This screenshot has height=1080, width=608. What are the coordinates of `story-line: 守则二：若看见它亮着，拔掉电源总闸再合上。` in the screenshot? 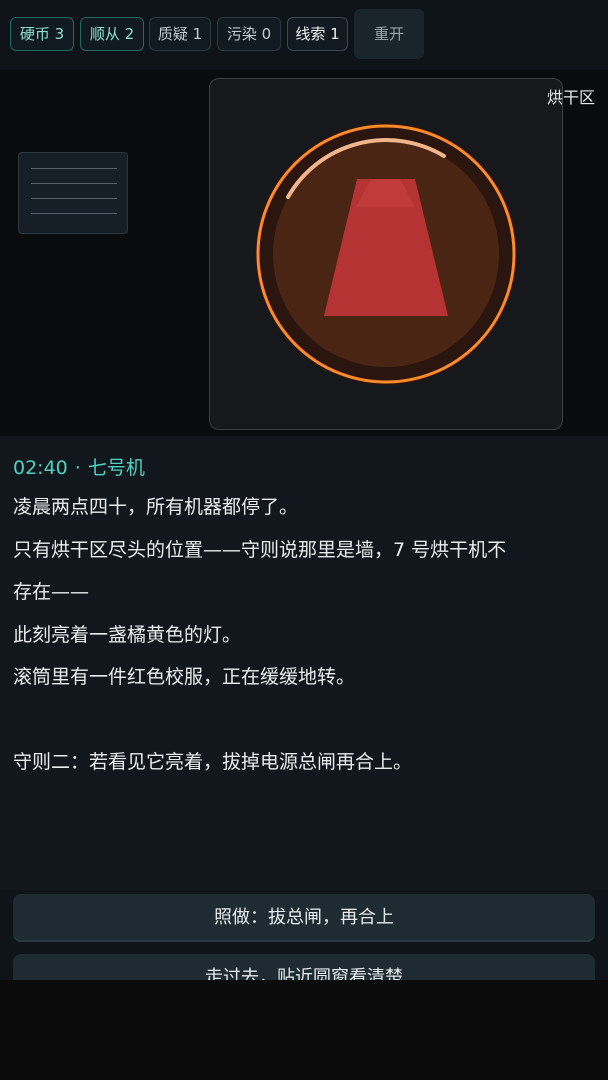 It's located at (213, 762).